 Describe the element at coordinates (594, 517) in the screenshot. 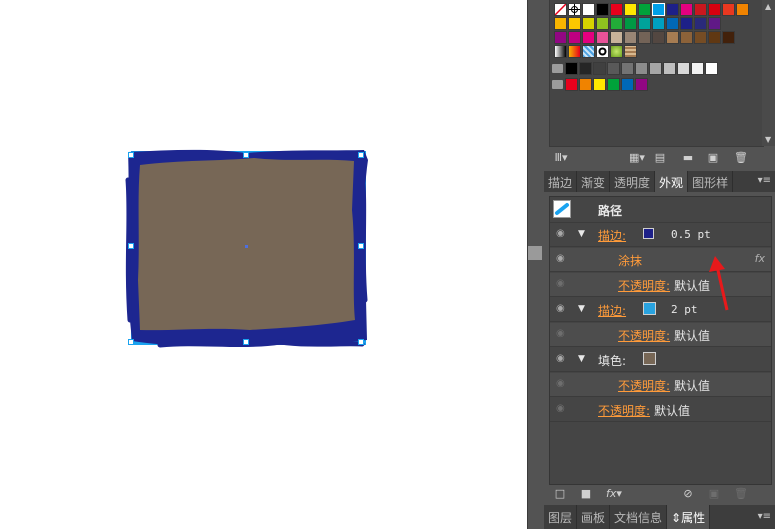

I see `tab-artboards: 画板` at that location.